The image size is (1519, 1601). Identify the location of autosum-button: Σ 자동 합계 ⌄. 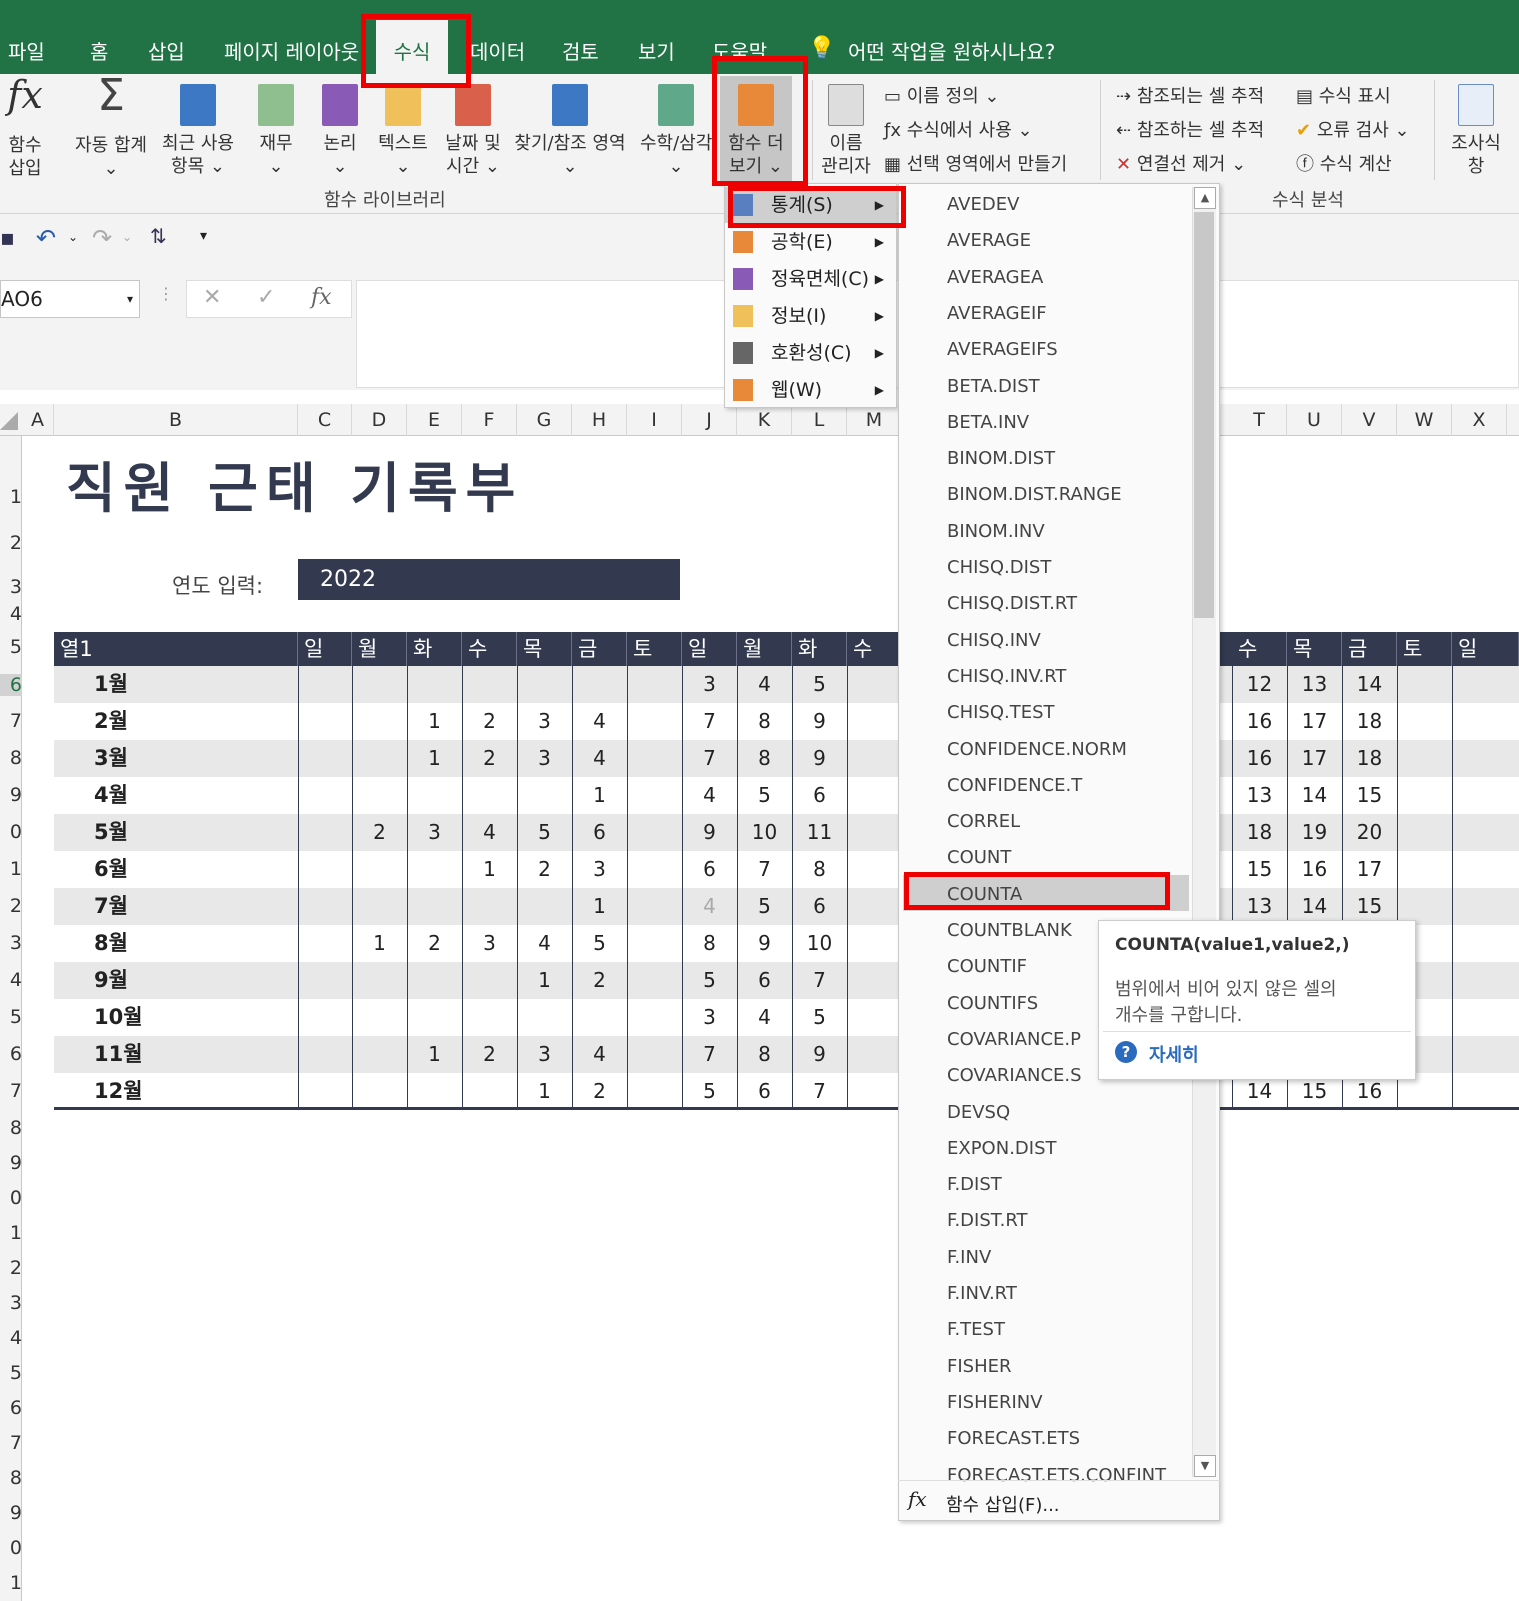
(111, 127).